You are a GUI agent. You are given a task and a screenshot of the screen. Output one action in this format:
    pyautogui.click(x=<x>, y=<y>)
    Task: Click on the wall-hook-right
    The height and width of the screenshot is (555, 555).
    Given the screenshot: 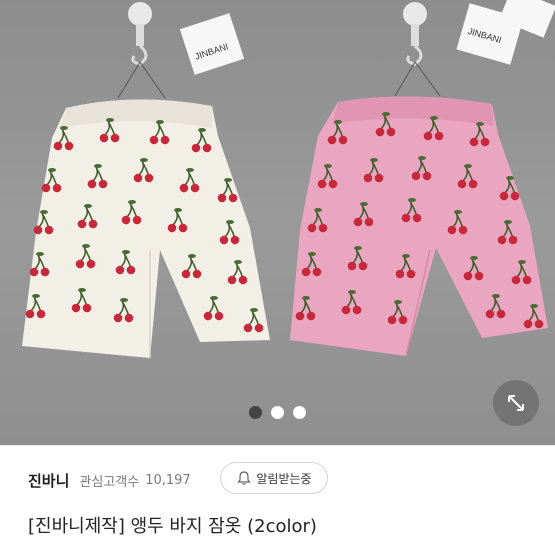 What is the action you would take?
    pyautogui.click(x=415, y=34)
    